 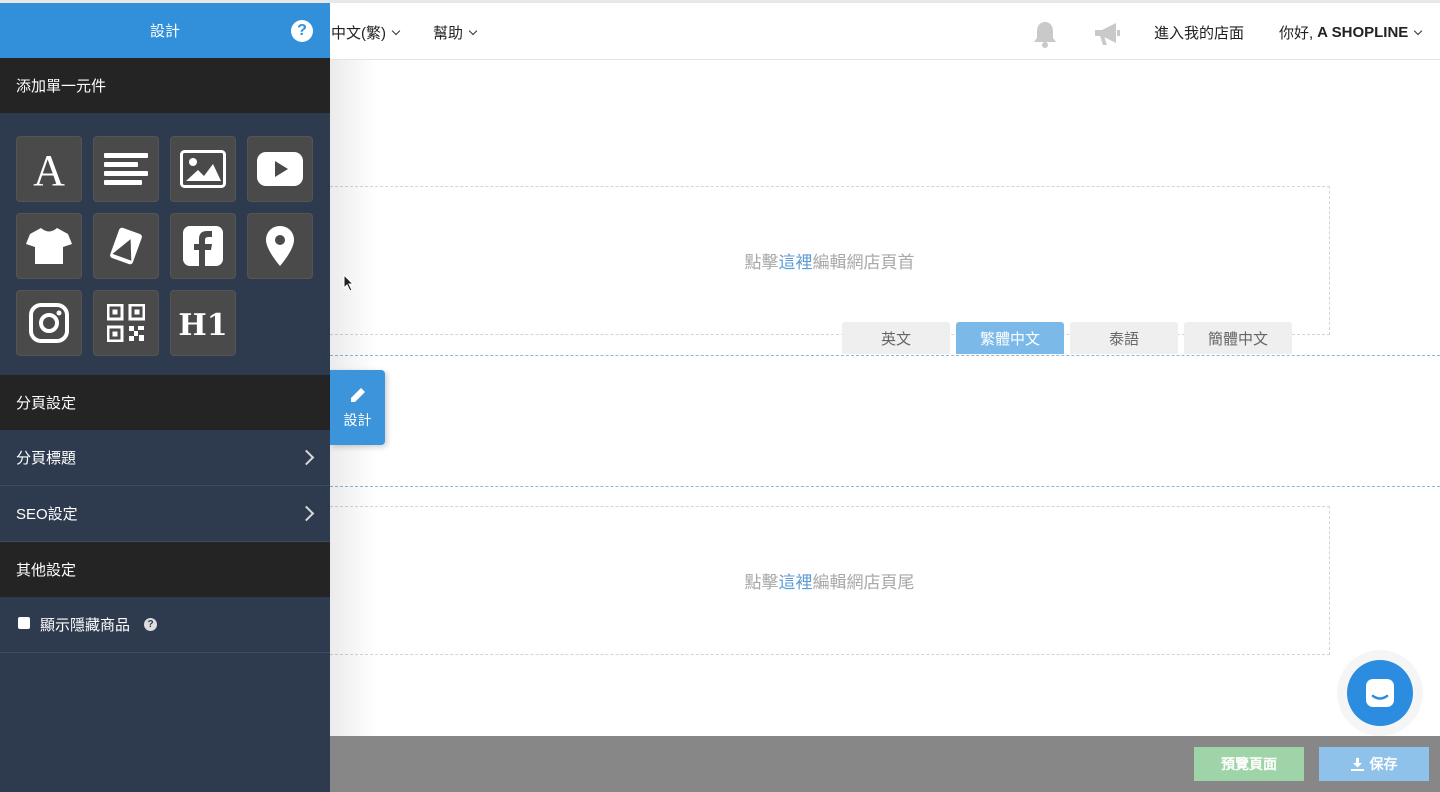 I want to click on content-top-border, so click(x=885, y=355).